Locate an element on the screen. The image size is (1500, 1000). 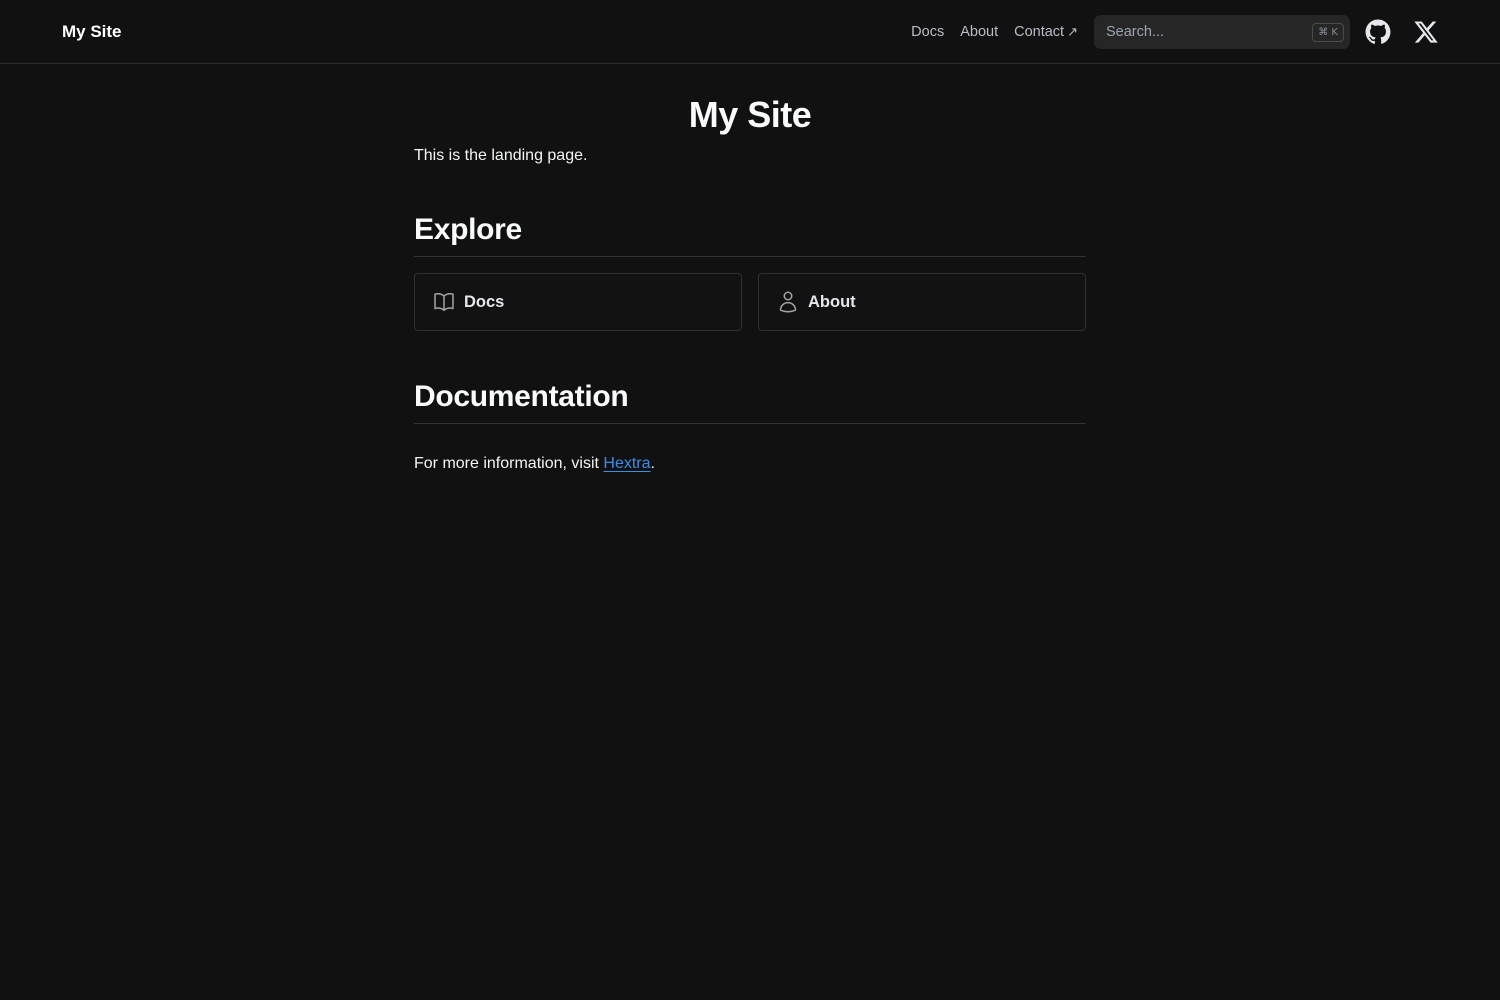
site-logo-link: My Site is located at coordinates (92, 32).